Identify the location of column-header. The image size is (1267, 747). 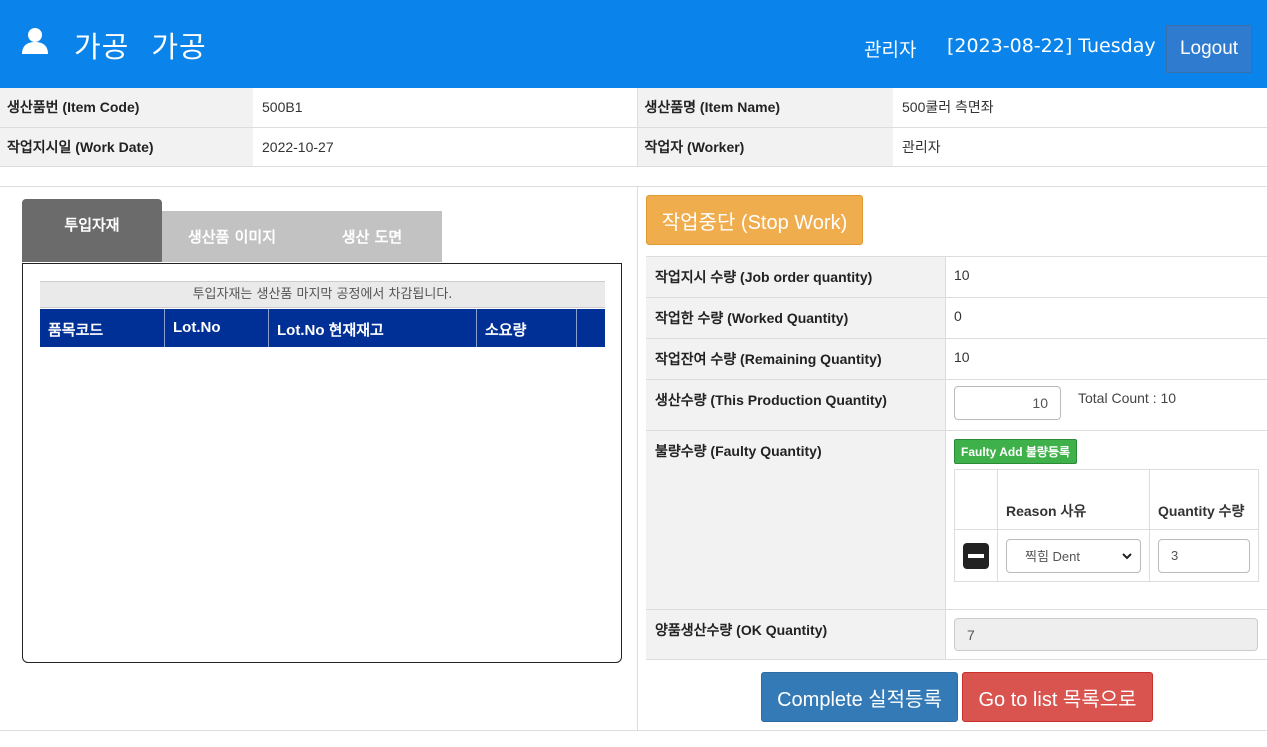
(591, 328).